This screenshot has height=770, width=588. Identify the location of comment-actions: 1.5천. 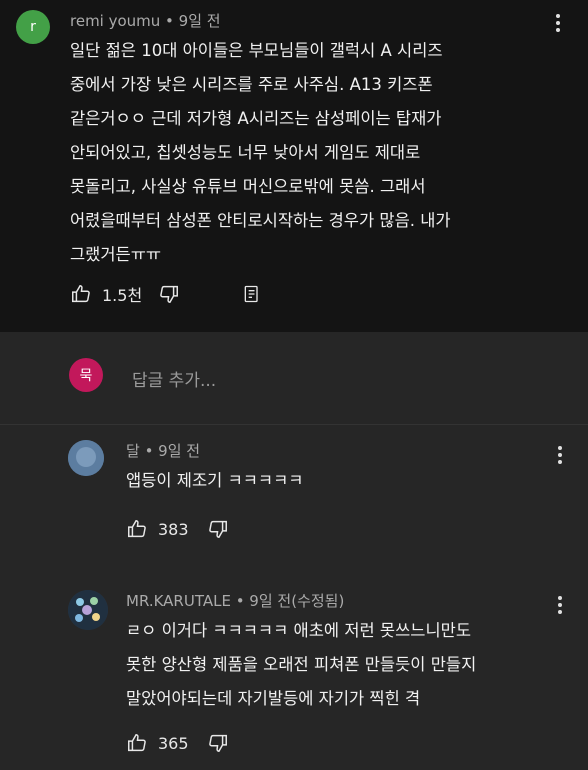
(166, 294).